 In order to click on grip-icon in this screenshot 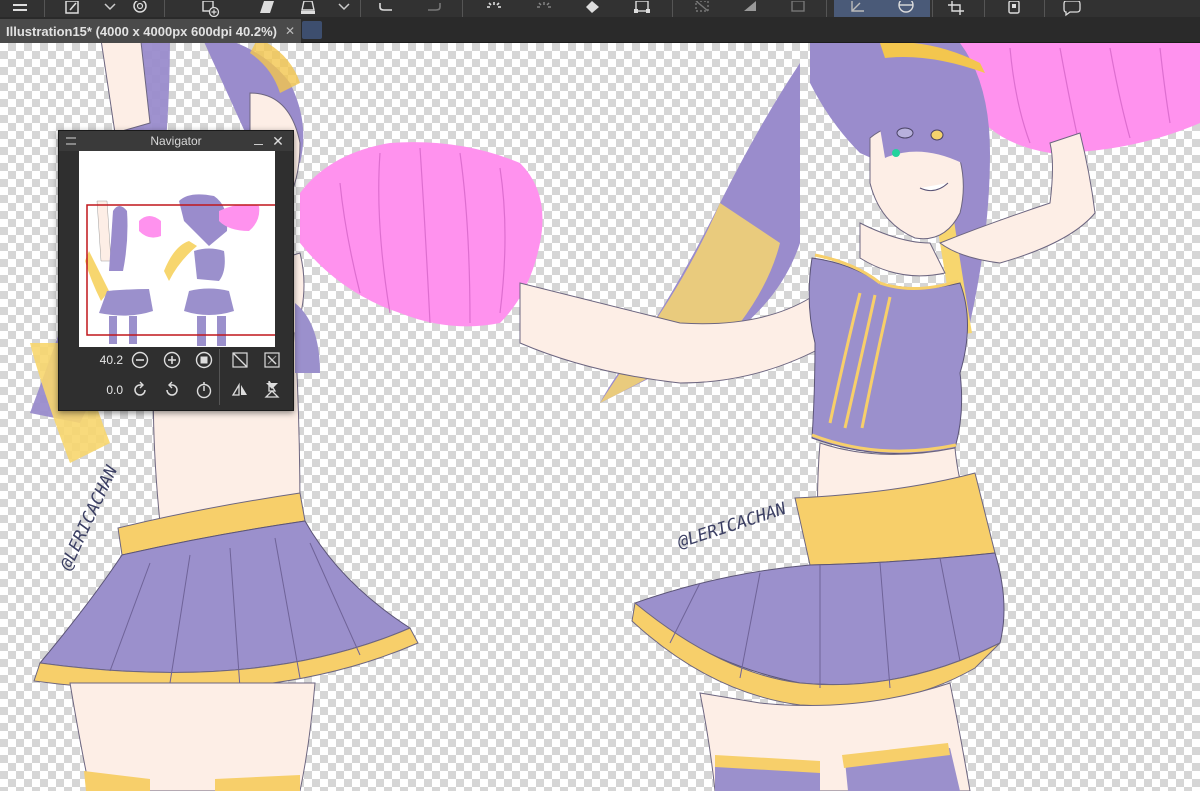, I will do `click(71, 141)`.